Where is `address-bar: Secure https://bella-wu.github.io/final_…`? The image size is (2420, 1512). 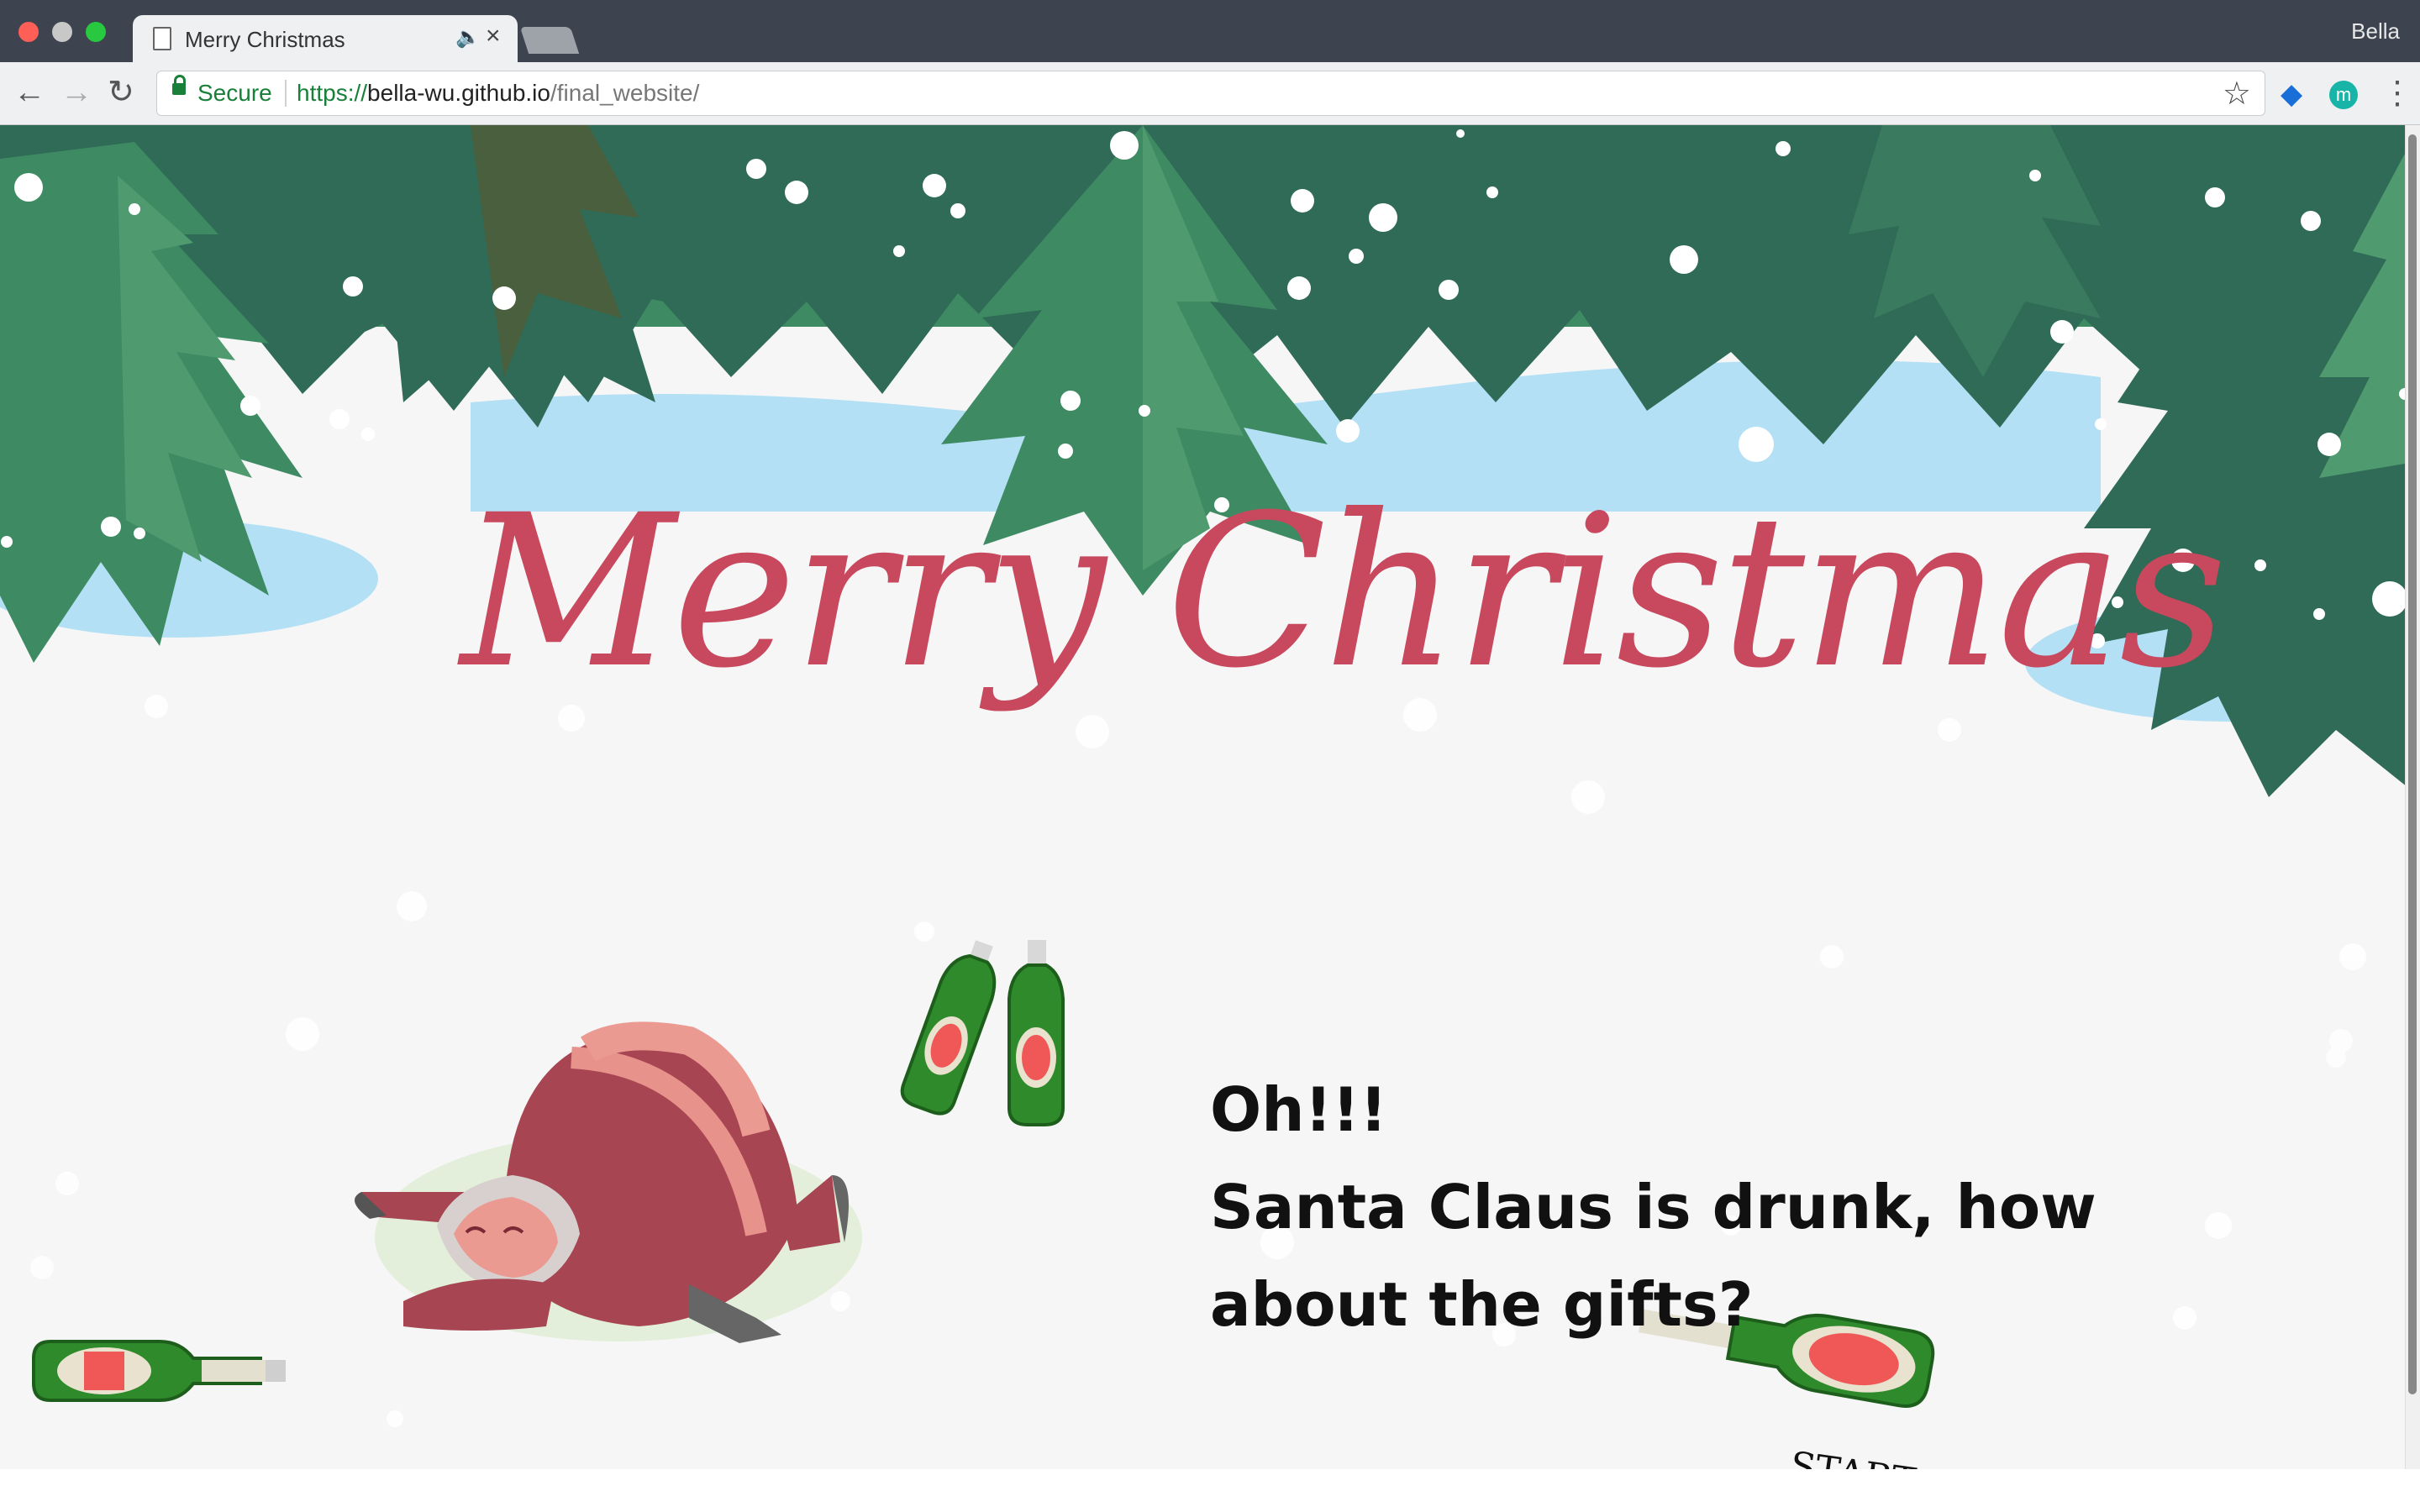
address-bar: Secure https://bella-wu.github.io/final_… is located at coordinates (1210, 93).